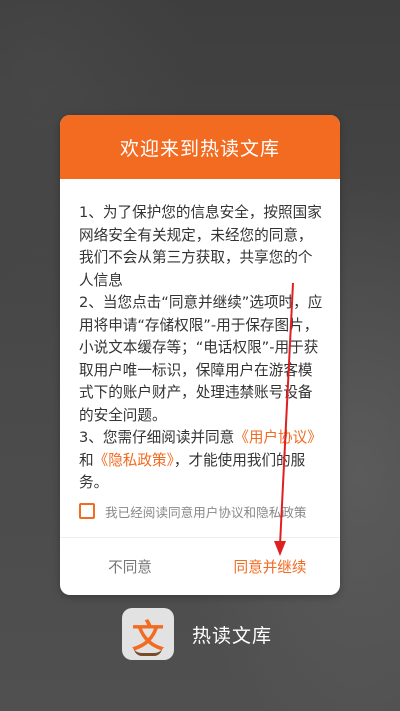 This screenshot has height=711, width=400. Describe the element at coordinates (130, 566) in the screenshot. I see `disagree-button: 不同意` at that location.